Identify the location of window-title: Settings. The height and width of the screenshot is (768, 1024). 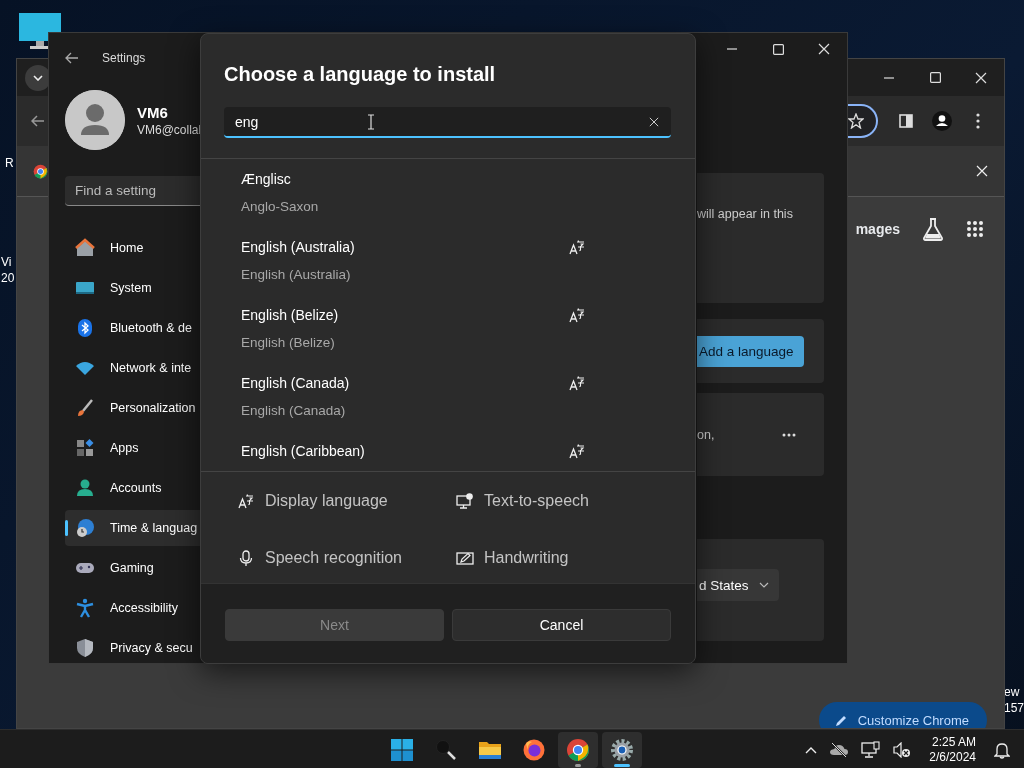
(124, 58).